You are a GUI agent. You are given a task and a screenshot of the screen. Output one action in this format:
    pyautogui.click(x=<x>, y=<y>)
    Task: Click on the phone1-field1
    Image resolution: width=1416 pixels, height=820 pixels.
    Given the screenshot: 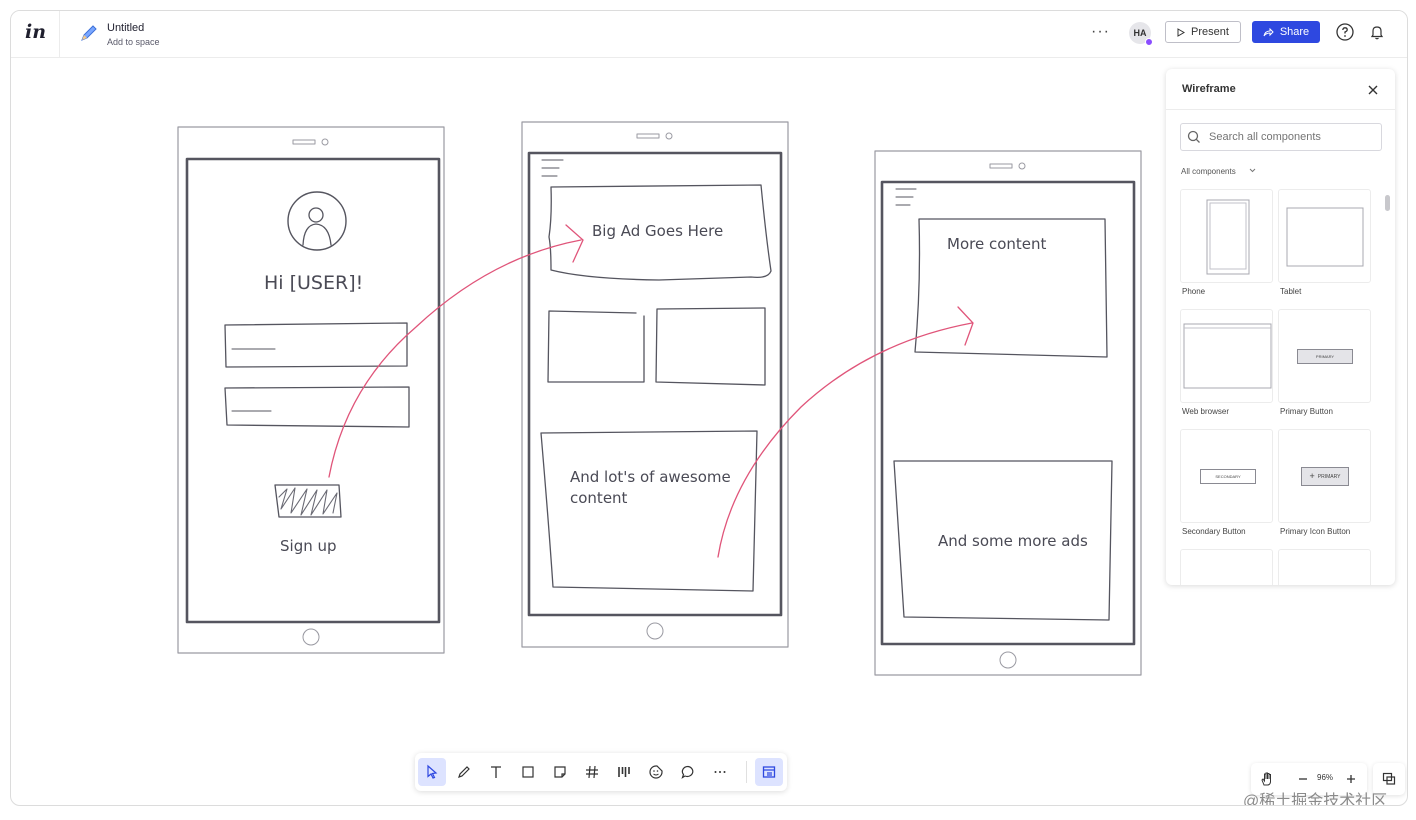 What is the action you would take?
    pyautogui.click(x=316, y=345)
    